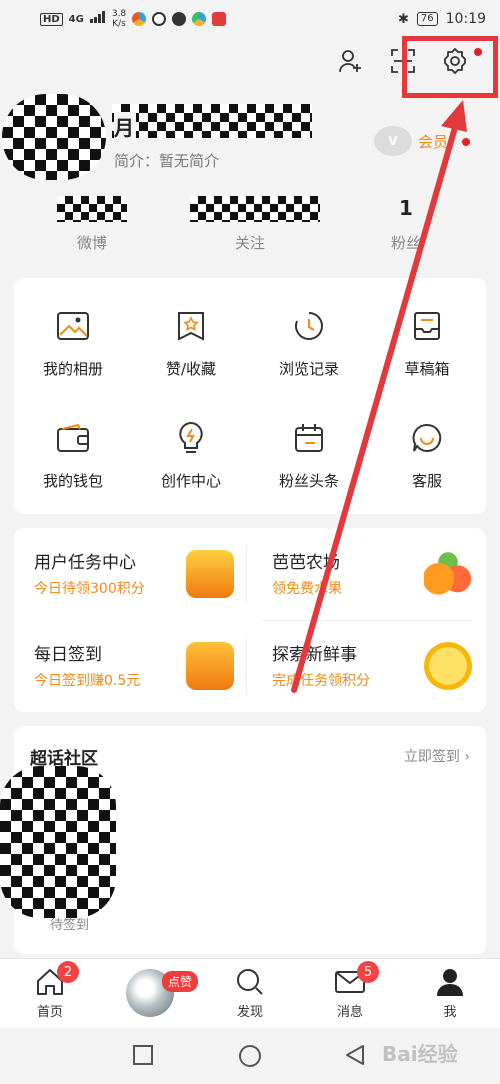 This screenshot has height=1084, width=500. Describe the element at coordinates (450, 67) in the screenshot. I see `annotation-highlight-box` at that location.